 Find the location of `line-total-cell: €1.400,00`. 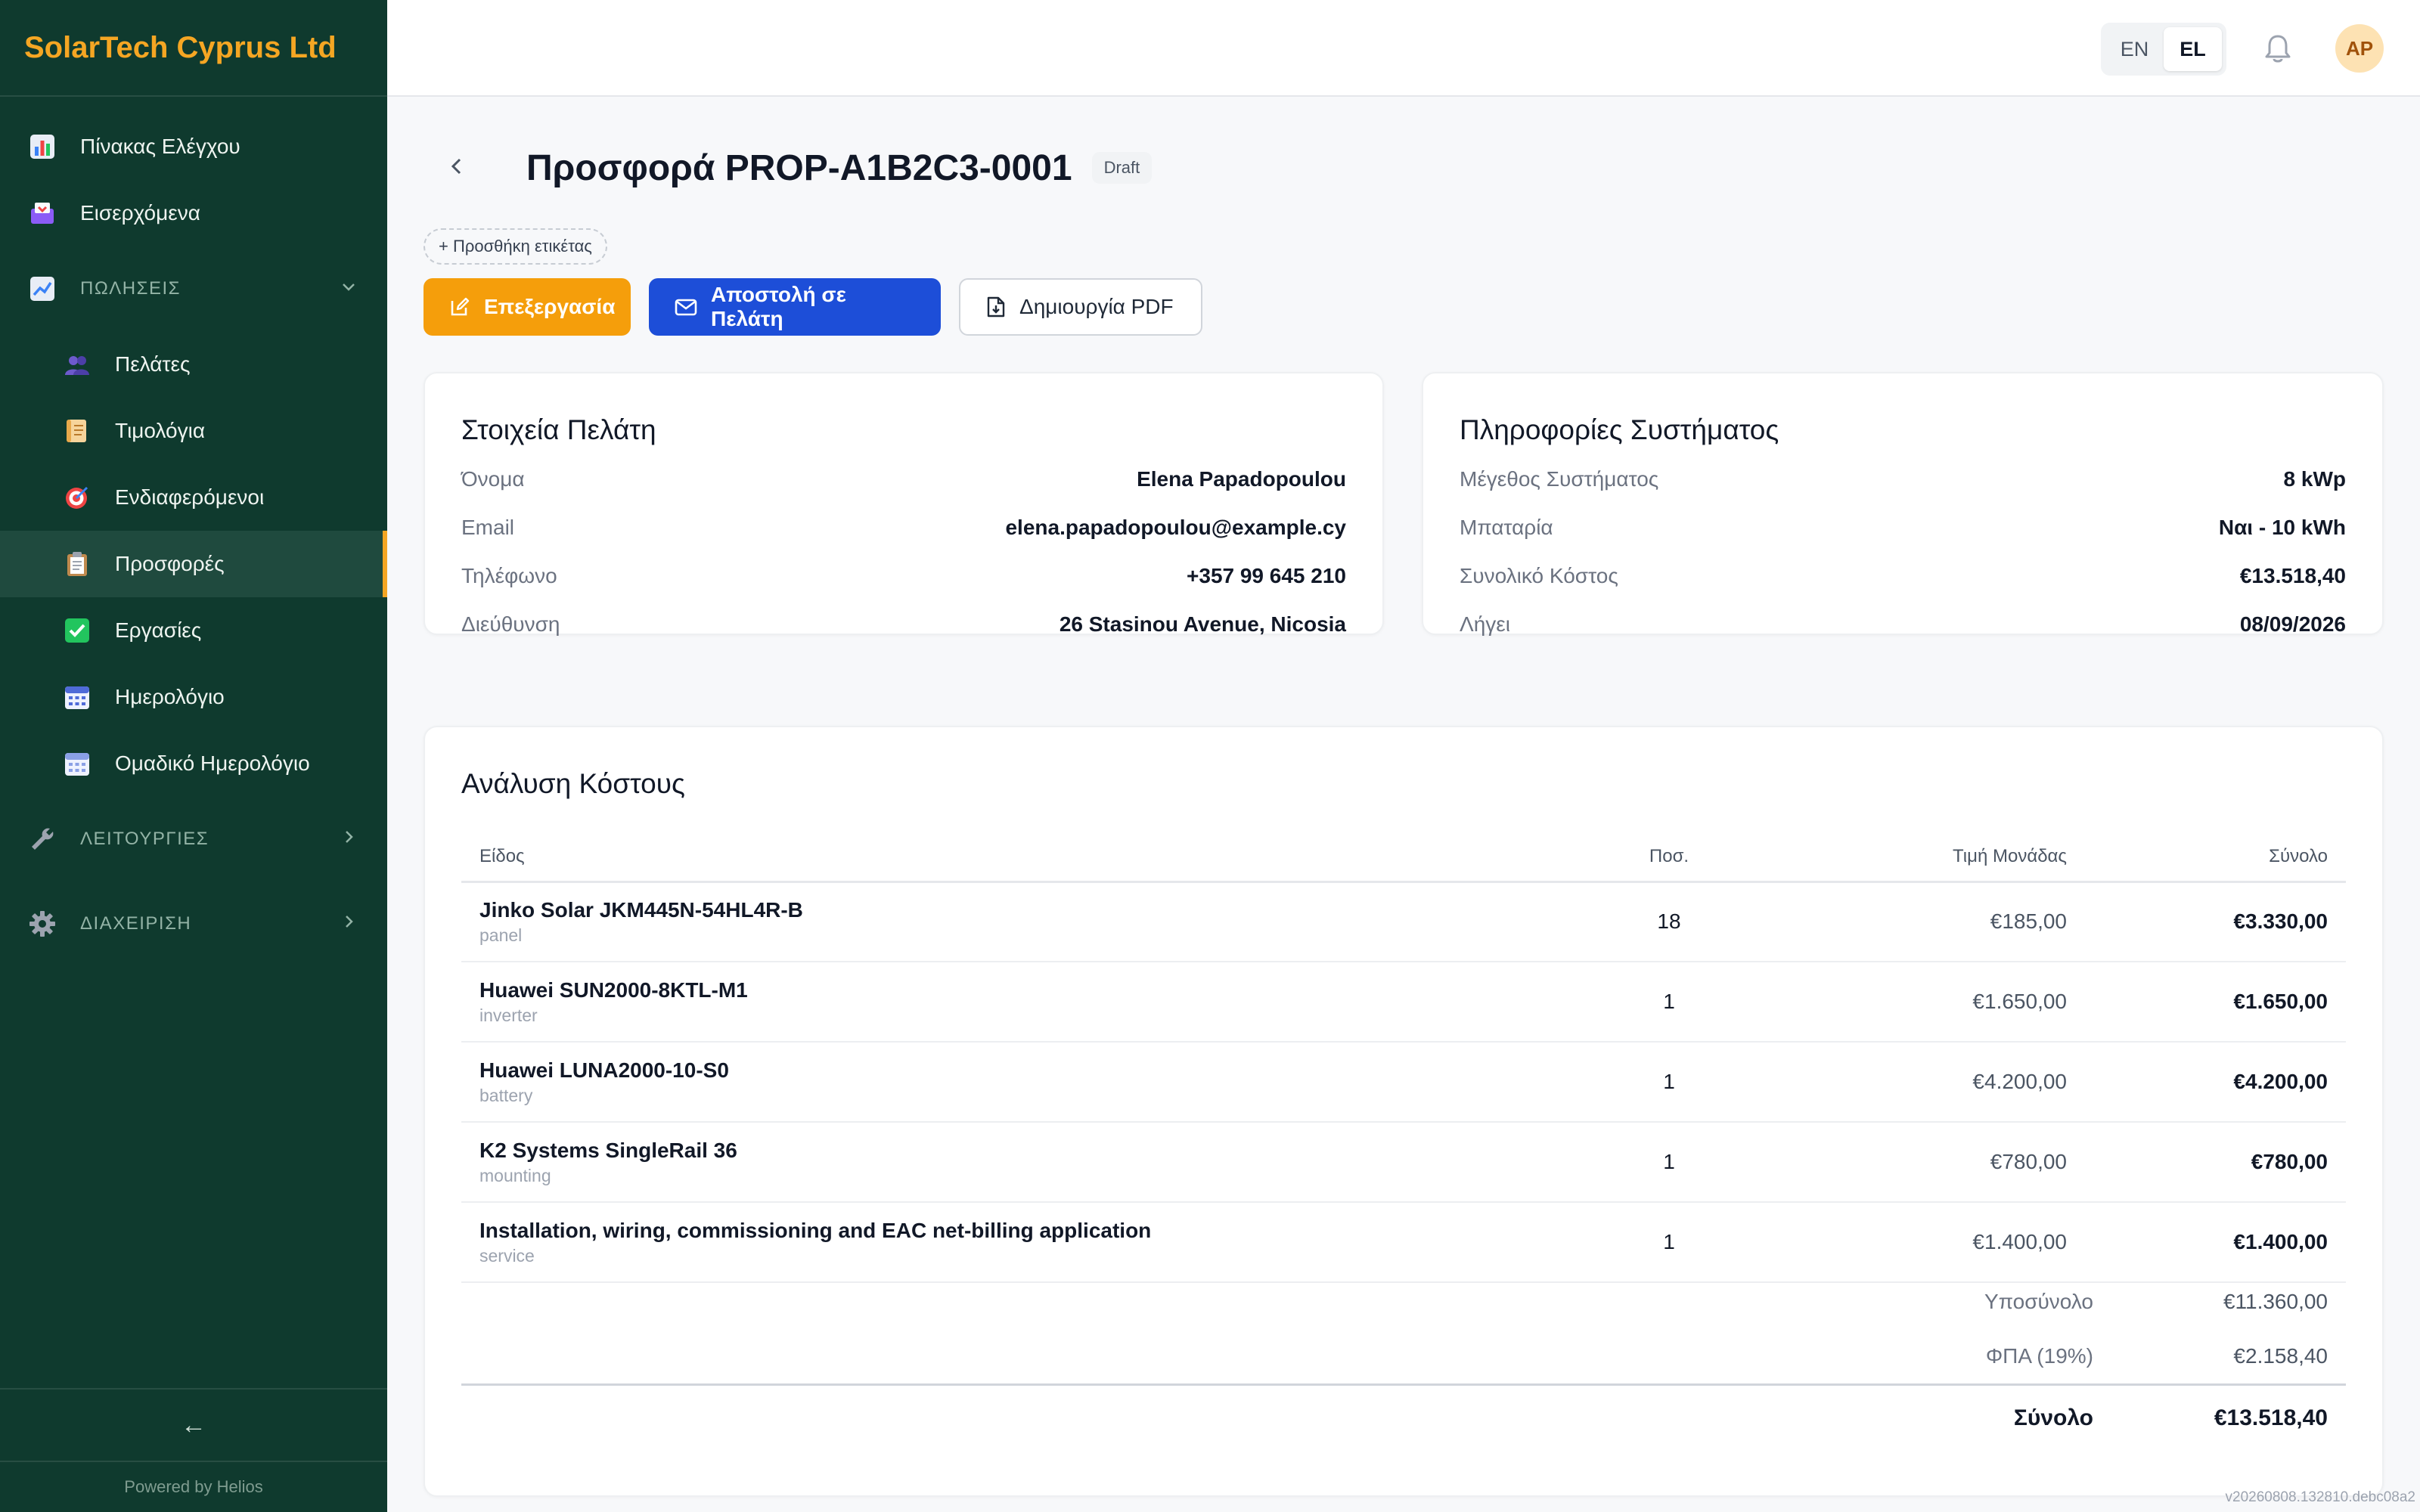

line-total-cell: €1.400,00 is located at coordinates (2215, 1242).